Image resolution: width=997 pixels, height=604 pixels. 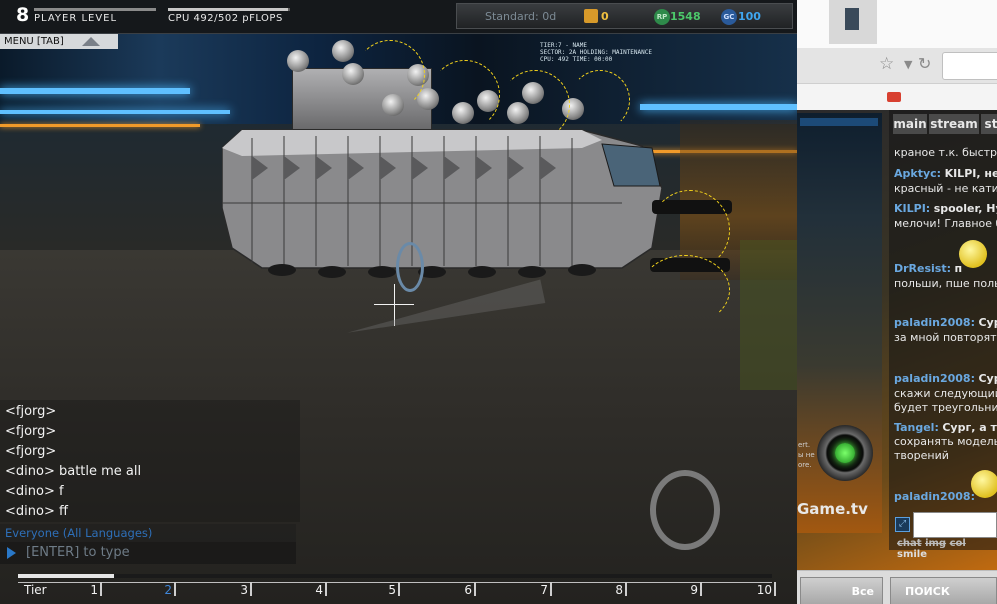 I want to click on chat-message-cont: за мной повторять, so click(x=945, y=337).